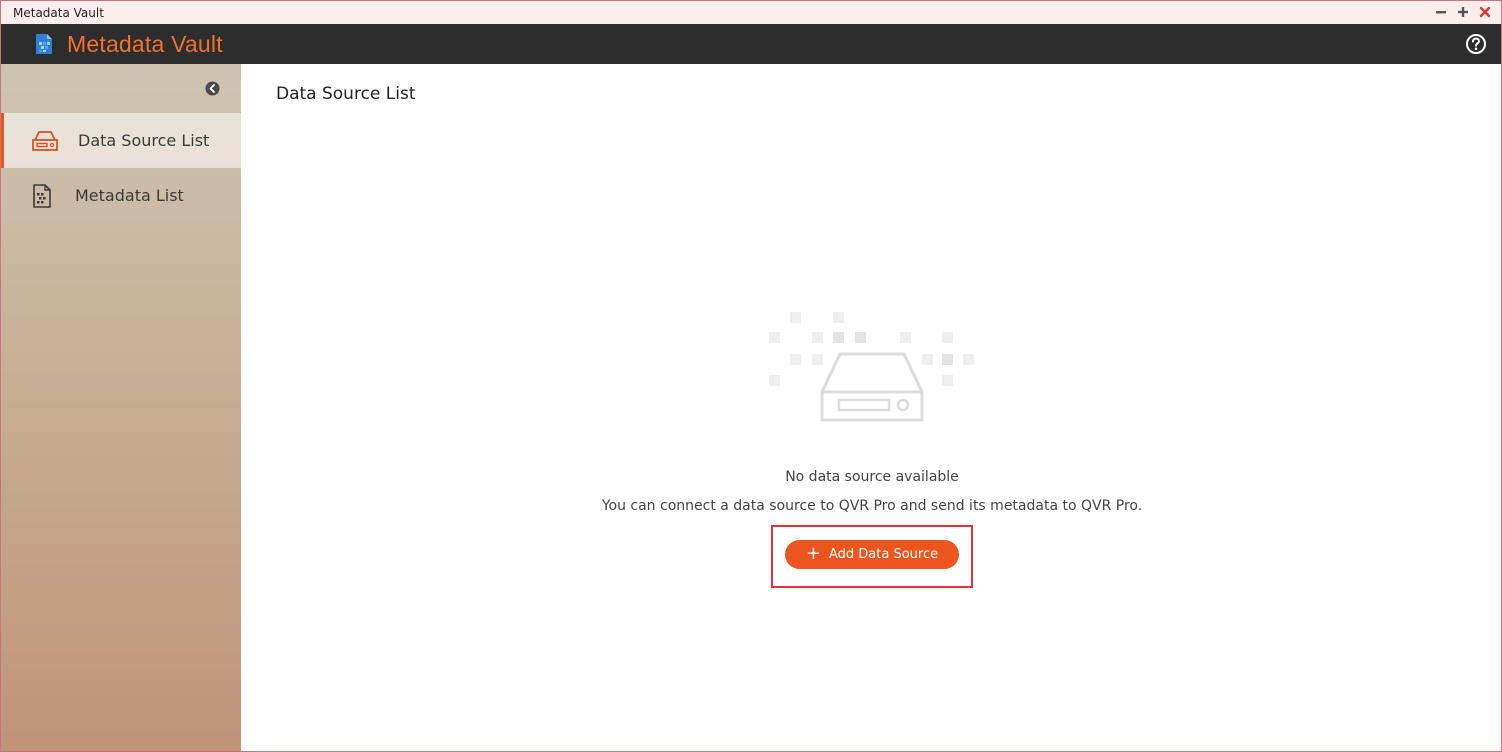 The height and width of the screenshot is (752, 1502). I want to click on page-title: Data Source List, so click(346, 94).